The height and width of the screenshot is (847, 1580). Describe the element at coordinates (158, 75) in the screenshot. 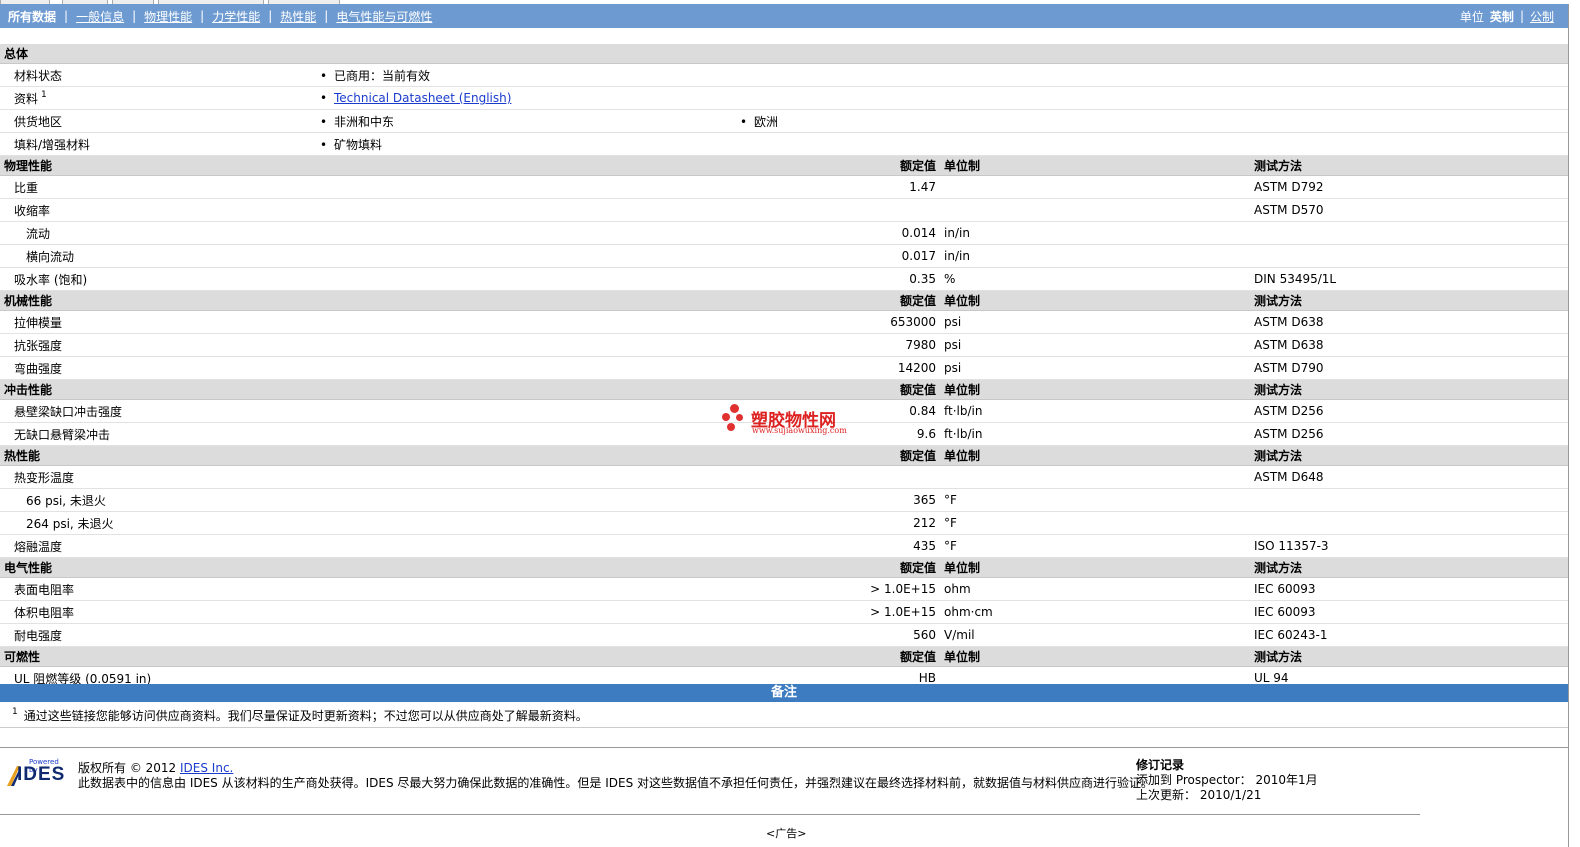

I see `row-label: 材料状态` at that location.